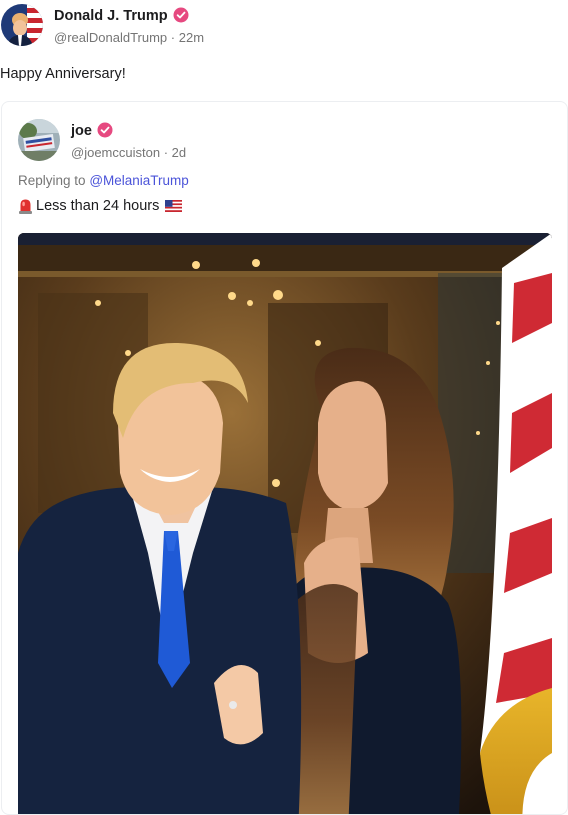 The image size is (568, 815). I want to click on post-timestamp: 22m, so click(191, 37).